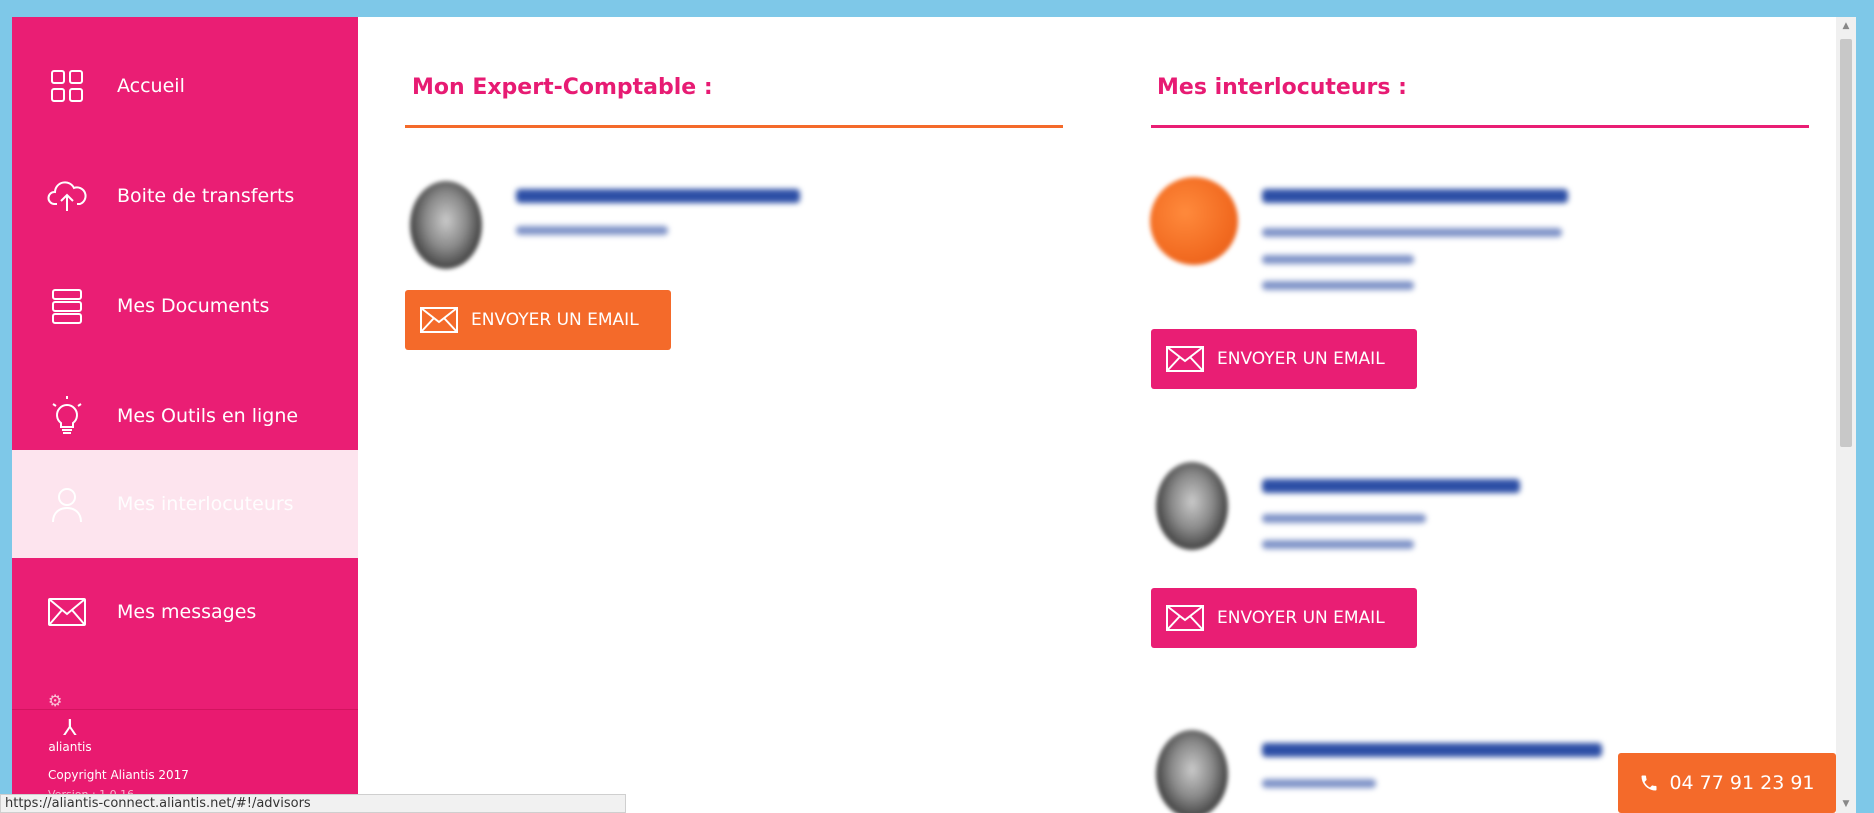  I want to click on scrollbar-thumb, so click(1846, 243).